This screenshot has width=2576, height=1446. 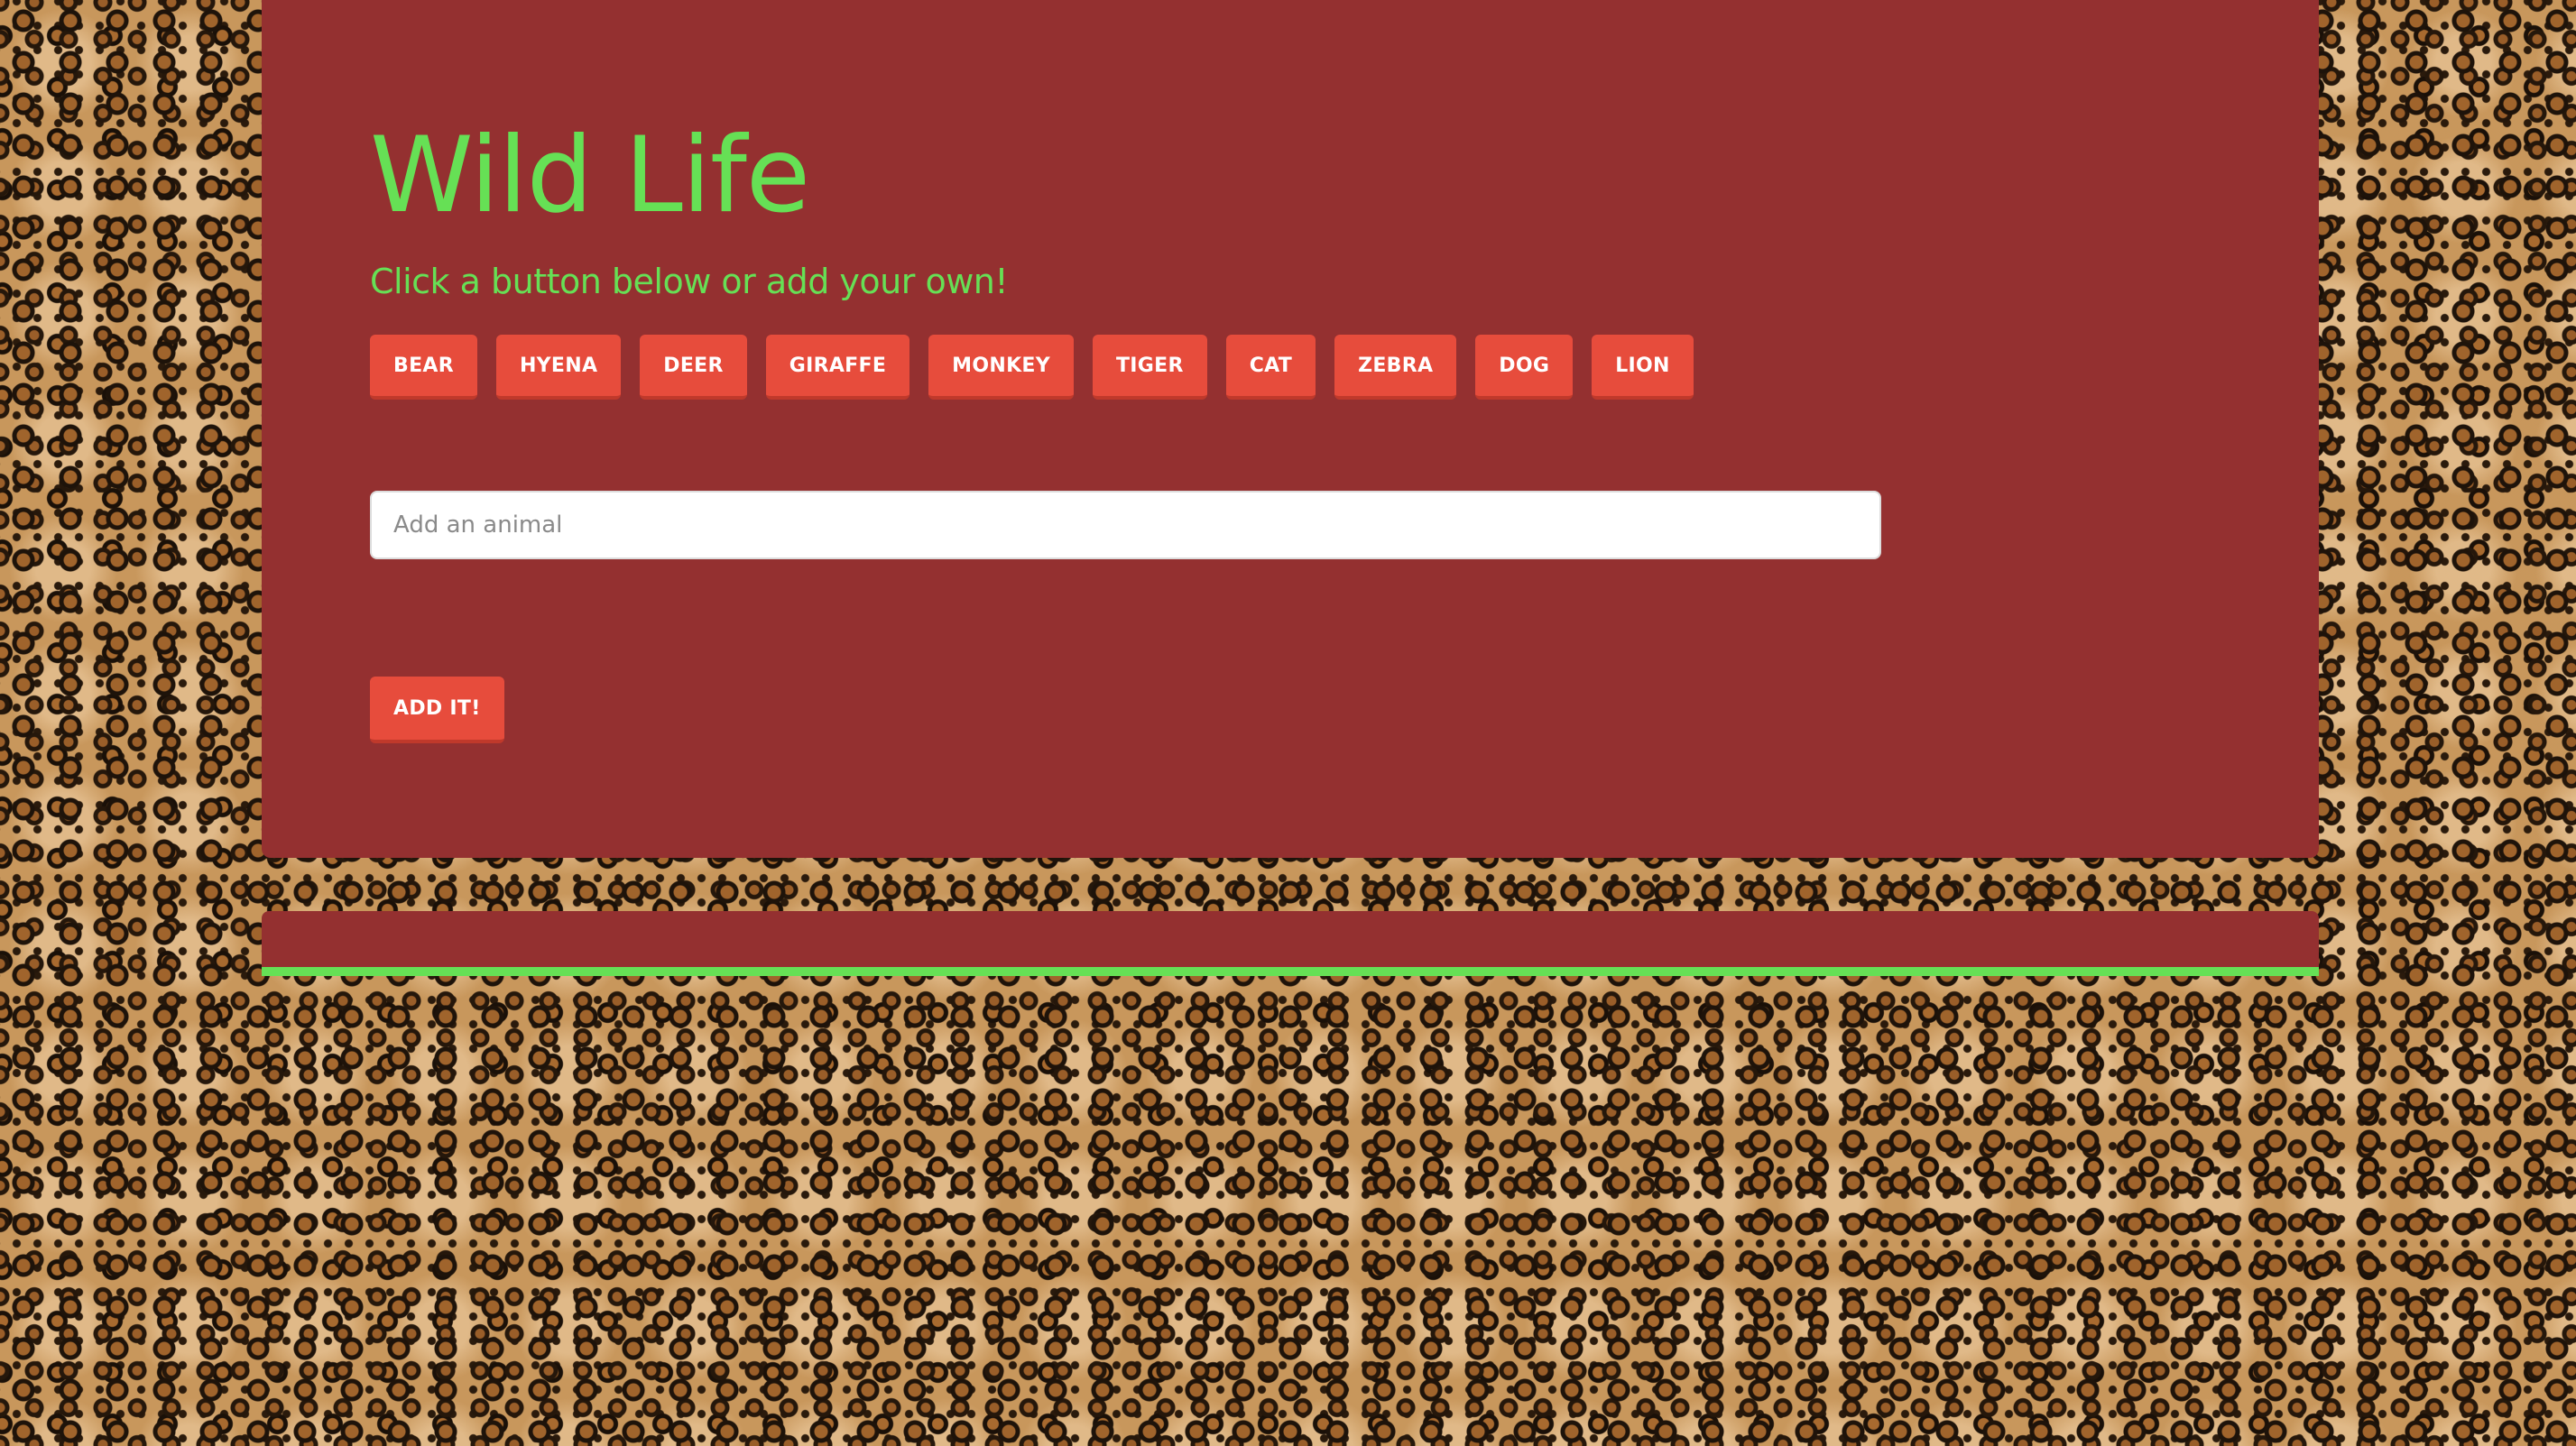 What do you see at coordinates (1149, 368) in the screenshot?
I see `animal-button-tiger: TIGER` at bounding box center [1149, 368].